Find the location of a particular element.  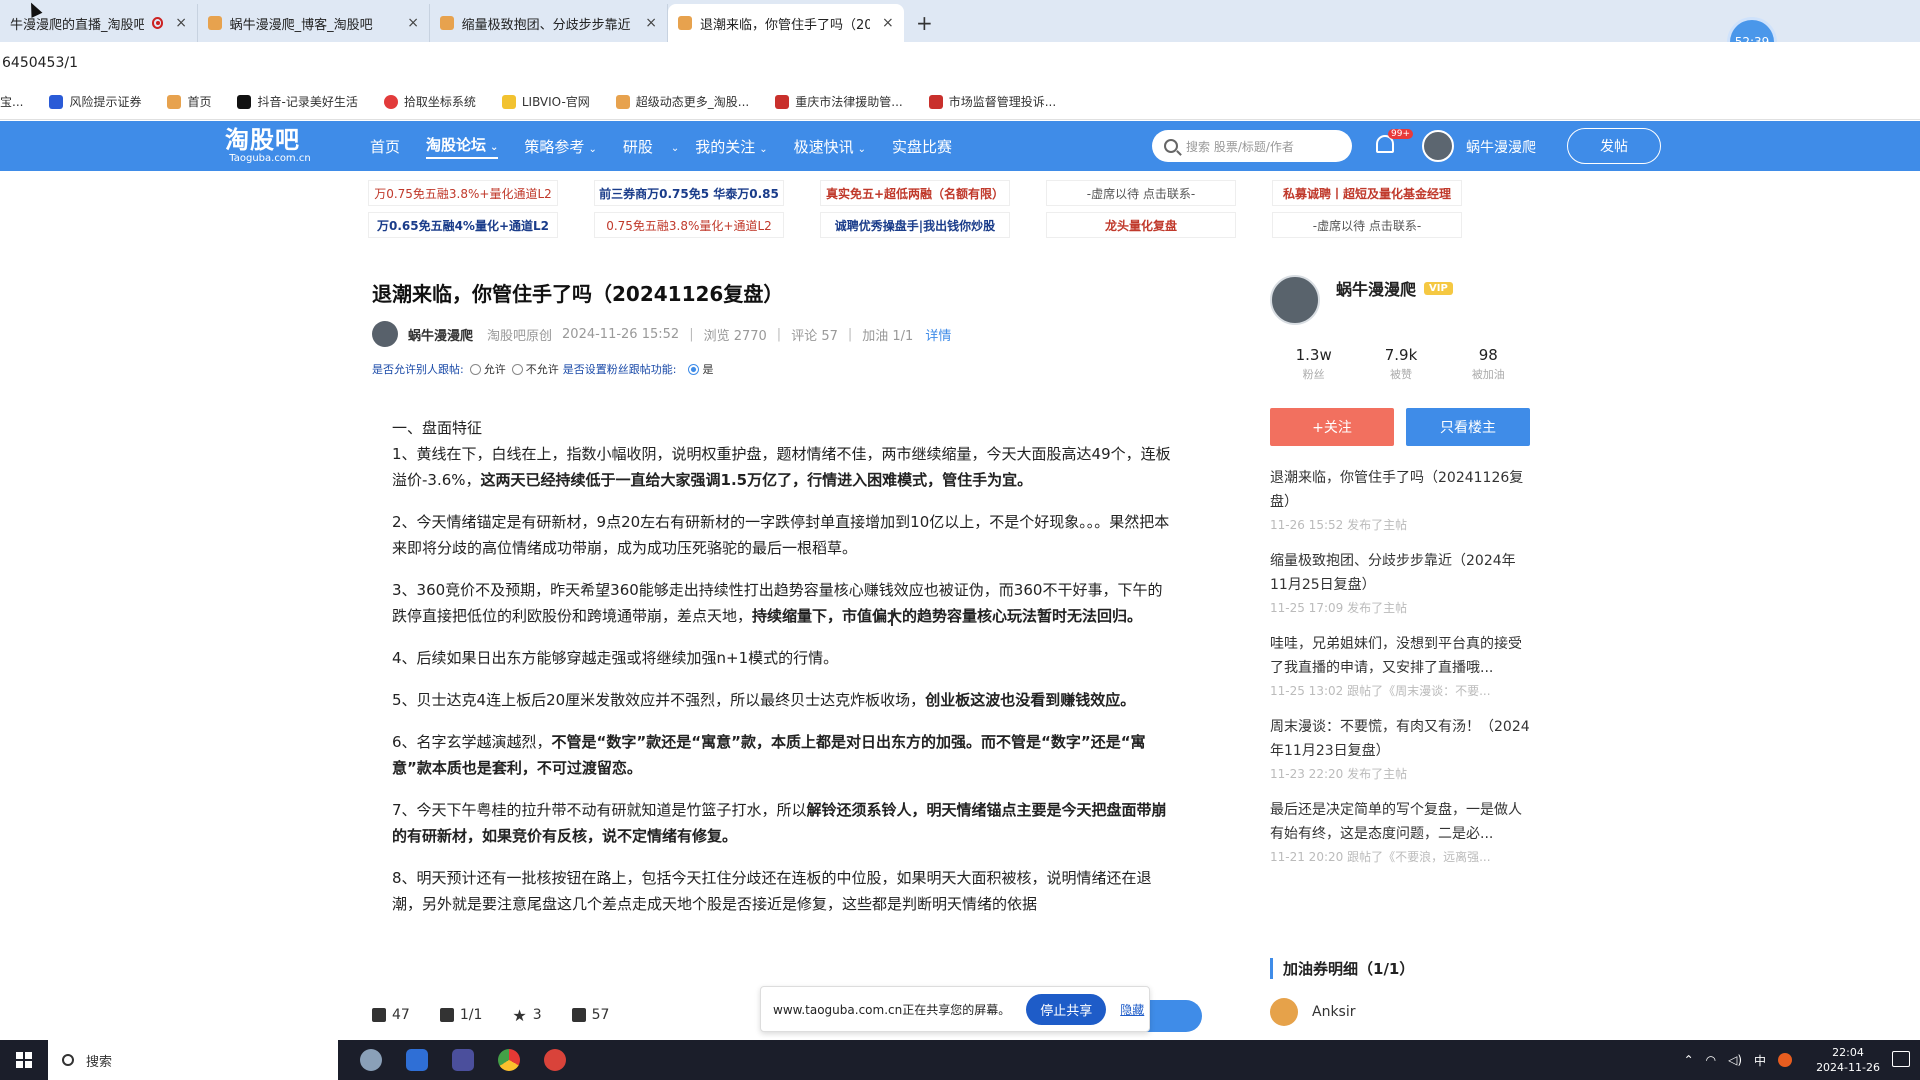

main-nav: 首页 淘股论坛 ⌄ 策略参考 ⌄ 研股 ⌄ 我的关注 ⌄ 极速快讯 ⌄ 实盘比赛 is located at coordinates (674, 146).